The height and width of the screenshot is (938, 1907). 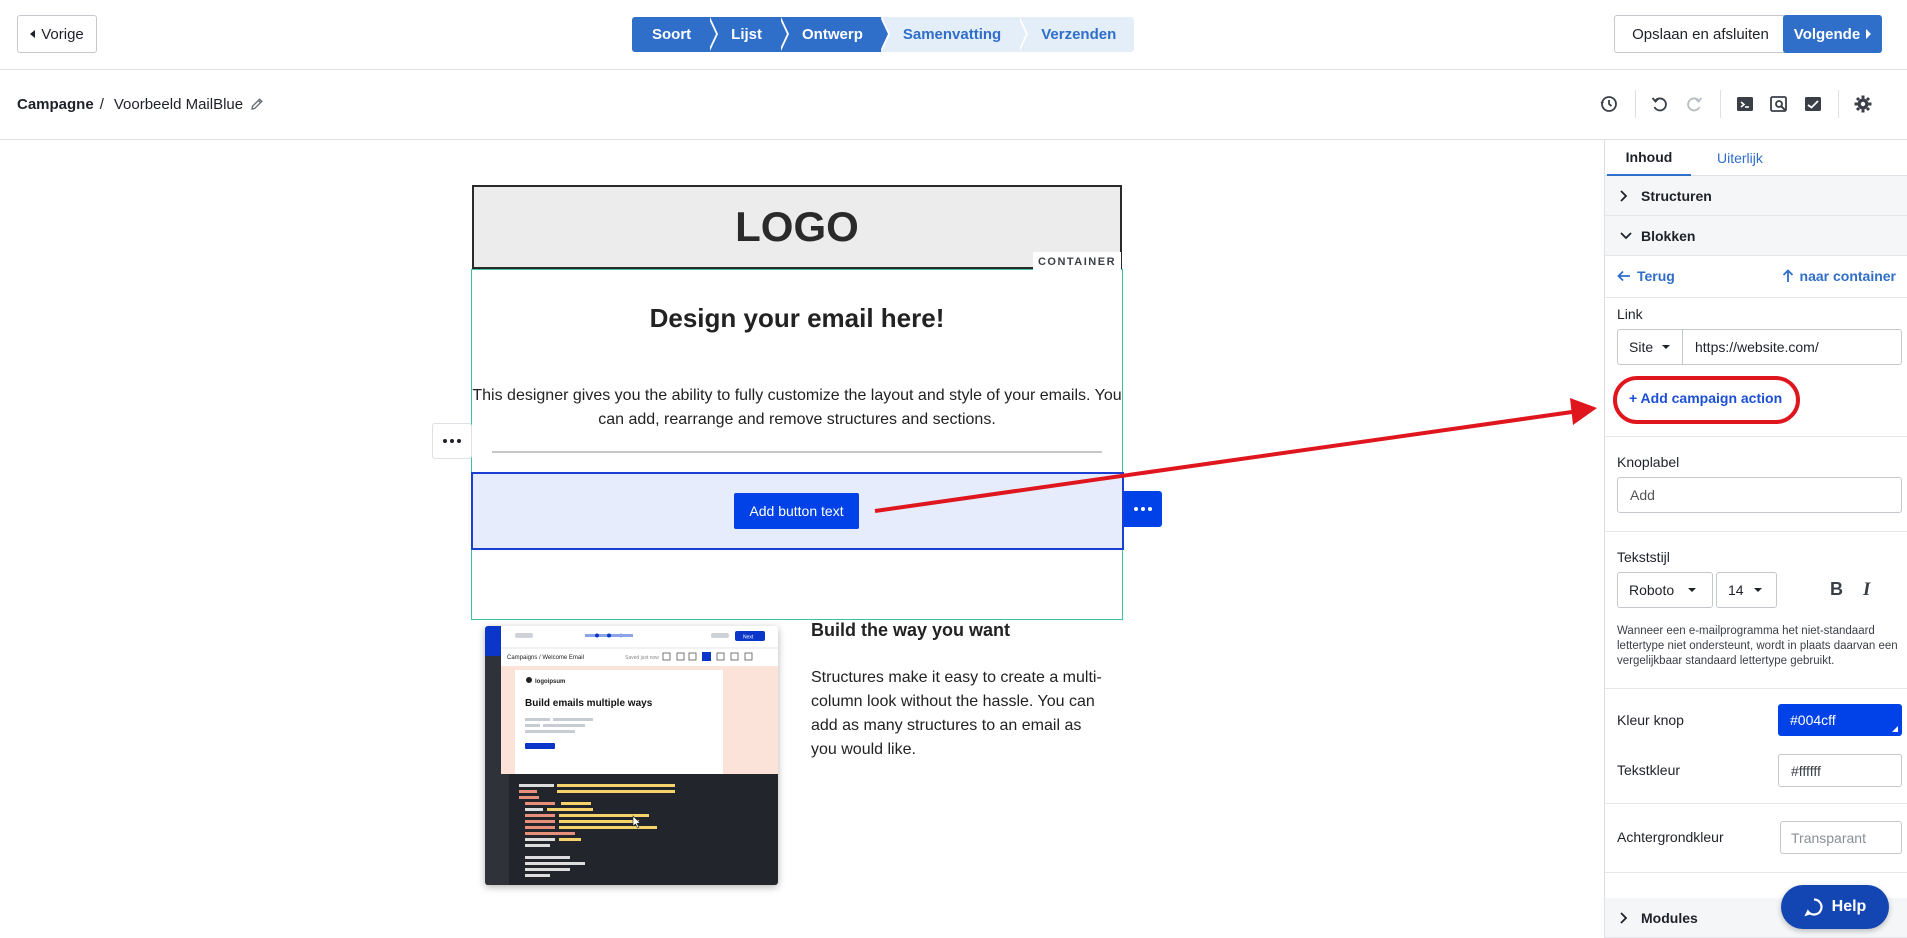 I want to click on to-container-link: naar container, so click(x=1839, y=276).